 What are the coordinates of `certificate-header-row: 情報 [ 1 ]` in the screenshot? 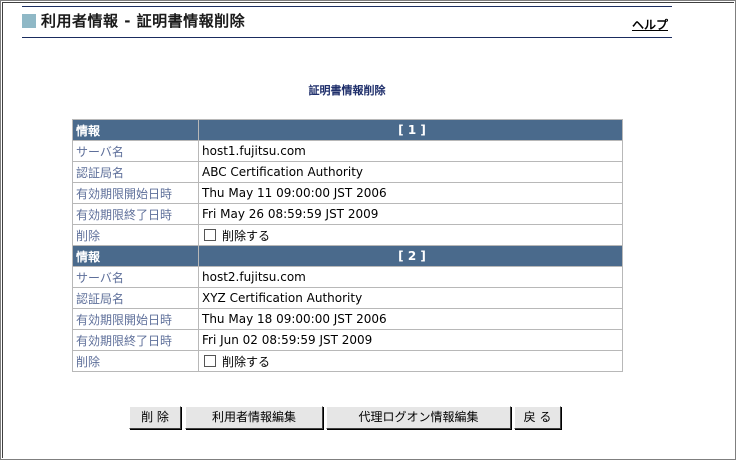 It's located at (347, 130).